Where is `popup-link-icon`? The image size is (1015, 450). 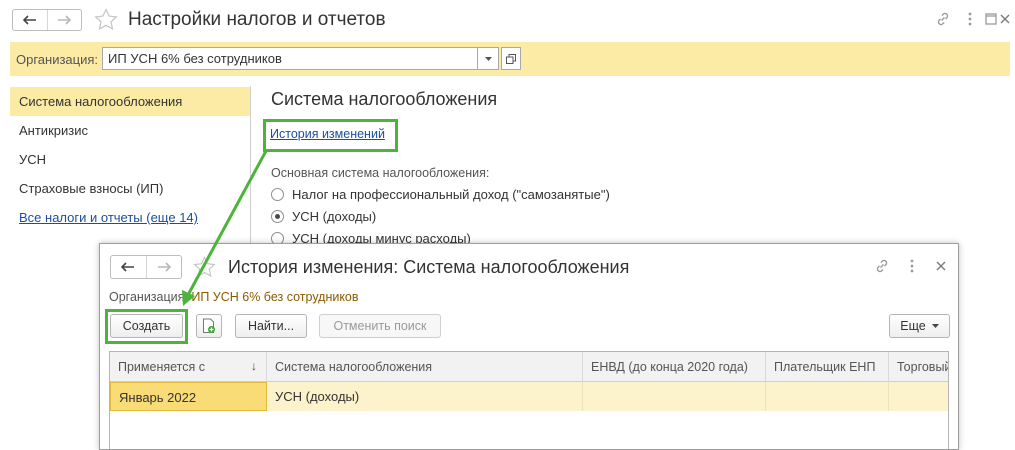 popup-link-icon is located at coordinates (882, 266).